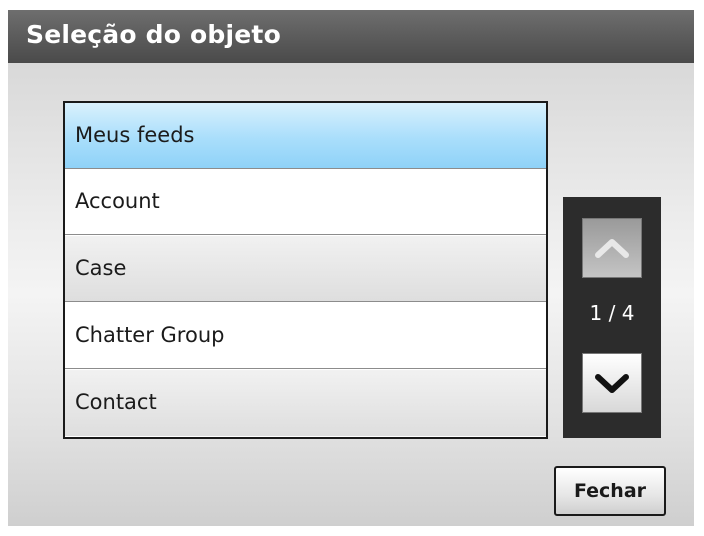 This screenshot has width=704, height=536. I want to click on list-item-label: Chatter Group, so click(150, 335).